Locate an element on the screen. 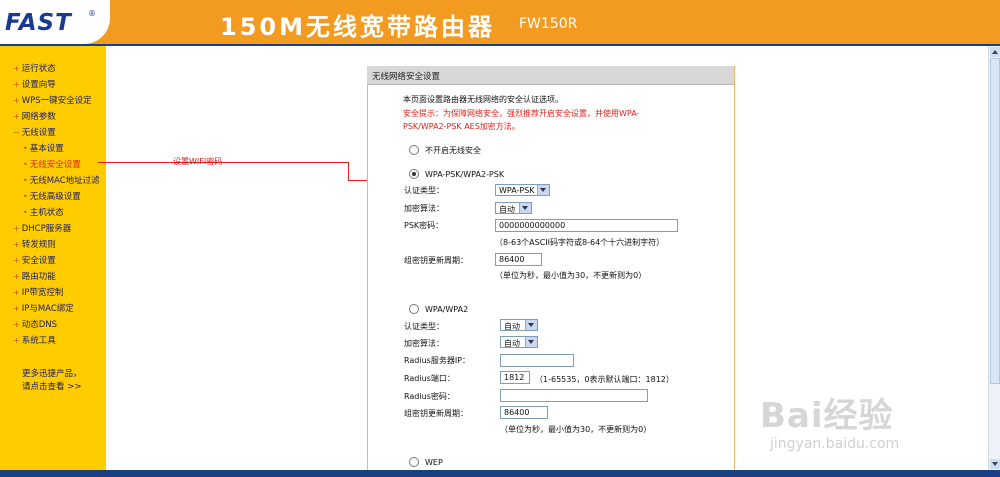 Image resolution: width=1000 pixels, height=477 pixels. option-wpa-psk-label: WPA-PSK/WPA2-PSK is located at coordinates (465, 174).